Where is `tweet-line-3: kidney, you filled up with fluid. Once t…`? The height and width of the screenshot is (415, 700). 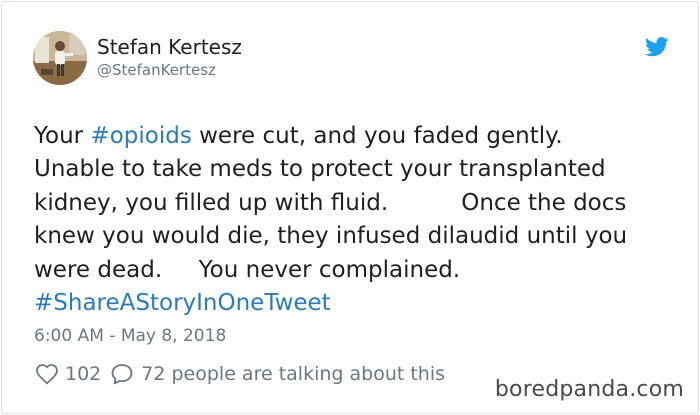 tweet-line-3: kidney, you filled up with fluid. Once t… is located at coordinates (330, 202).